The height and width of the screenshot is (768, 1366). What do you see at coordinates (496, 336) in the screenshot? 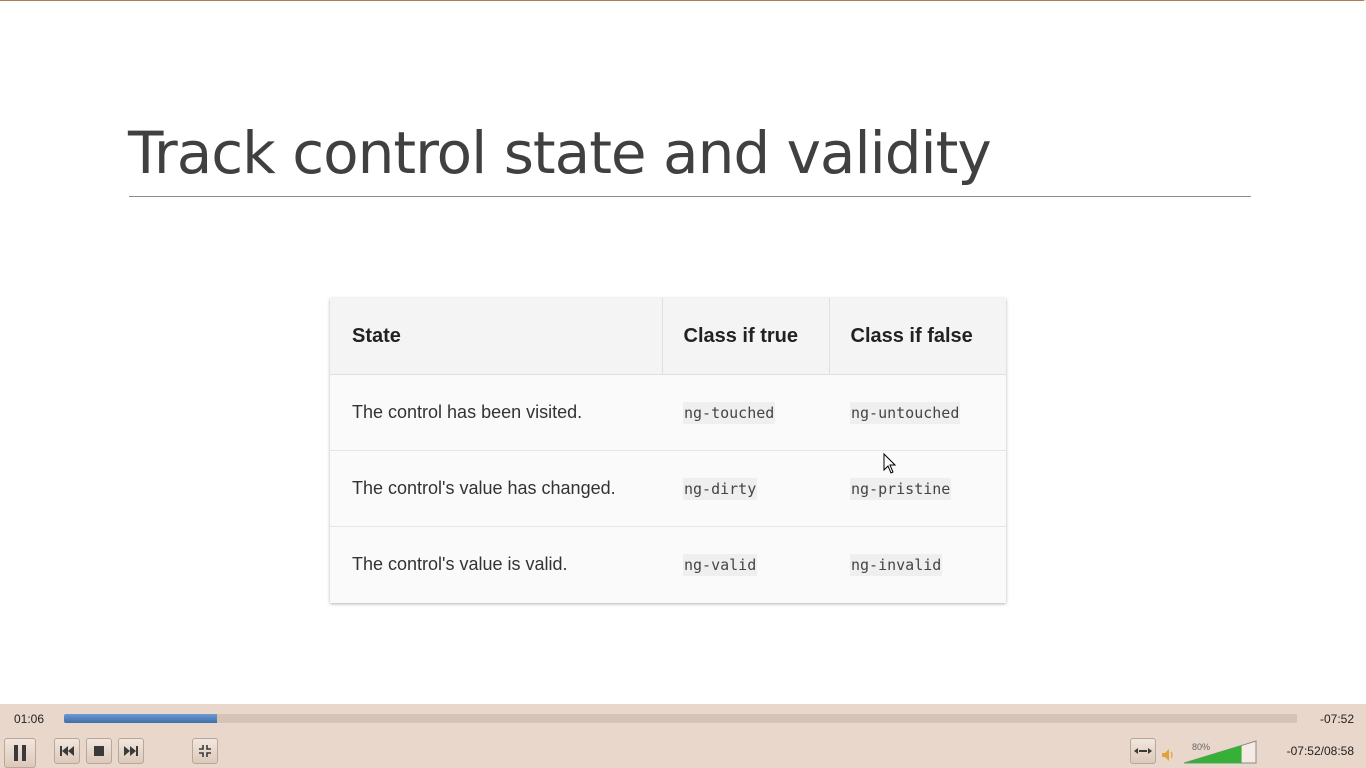
I see `header-state: State` at bounding box center [496, 336].